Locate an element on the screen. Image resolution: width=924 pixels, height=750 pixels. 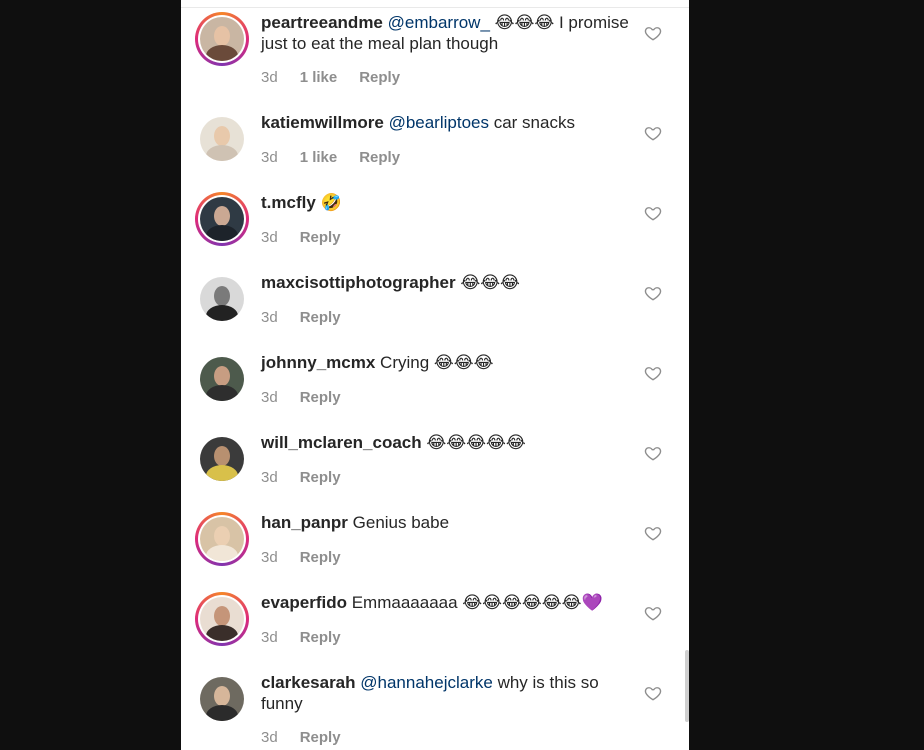
comment-text: will_mclaren_coach 😂😂😂😂😂 is located at coordinates (446, 442).